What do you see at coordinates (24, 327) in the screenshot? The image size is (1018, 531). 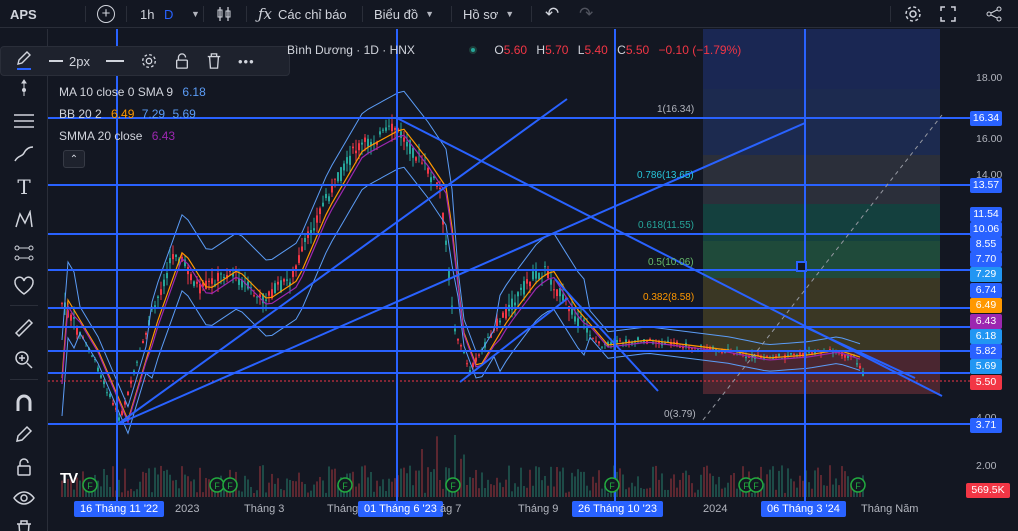 I see `ruler-tool` at bounding box center [24, 327].